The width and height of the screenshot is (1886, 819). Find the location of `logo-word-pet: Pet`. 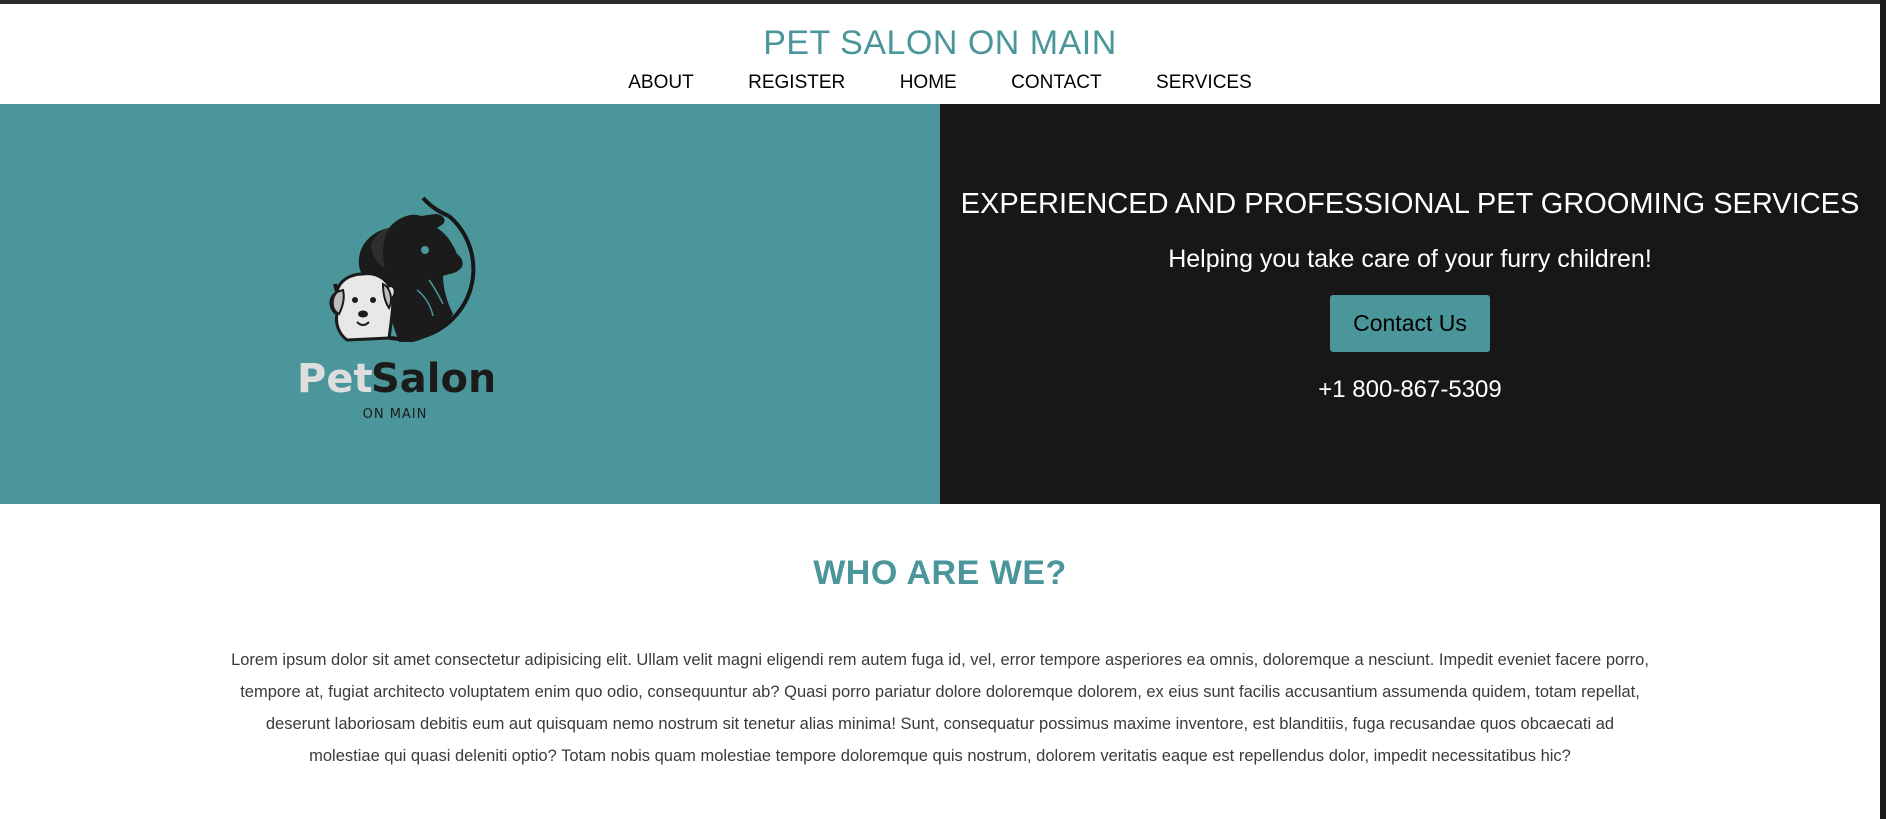

logo-word-pet: Pet is located at coordinates (335, 379).